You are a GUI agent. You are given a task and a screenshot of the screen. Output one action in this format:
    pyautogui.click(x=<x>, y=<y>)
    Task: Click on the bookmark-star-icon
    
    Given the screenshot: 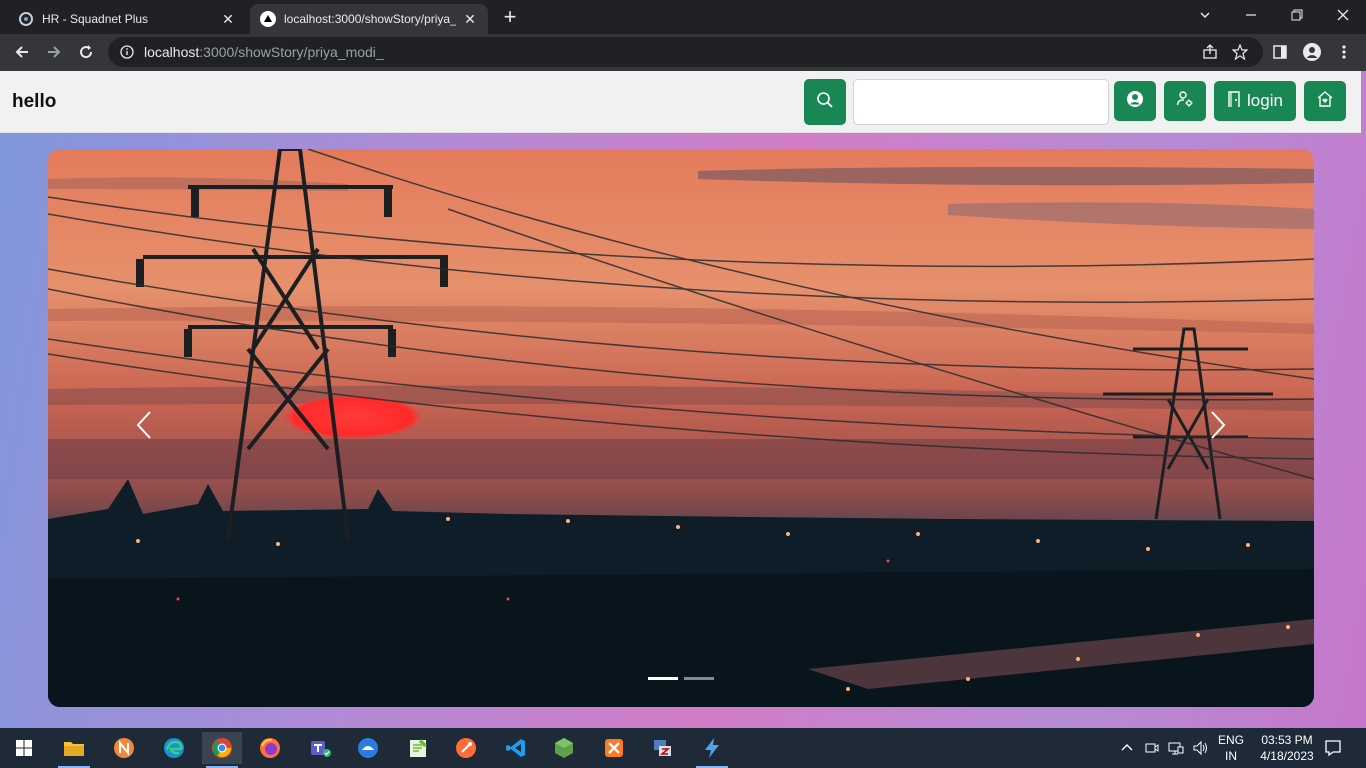 What is the action you would take?
    pyautogui.click(x=1240, y=52)
    